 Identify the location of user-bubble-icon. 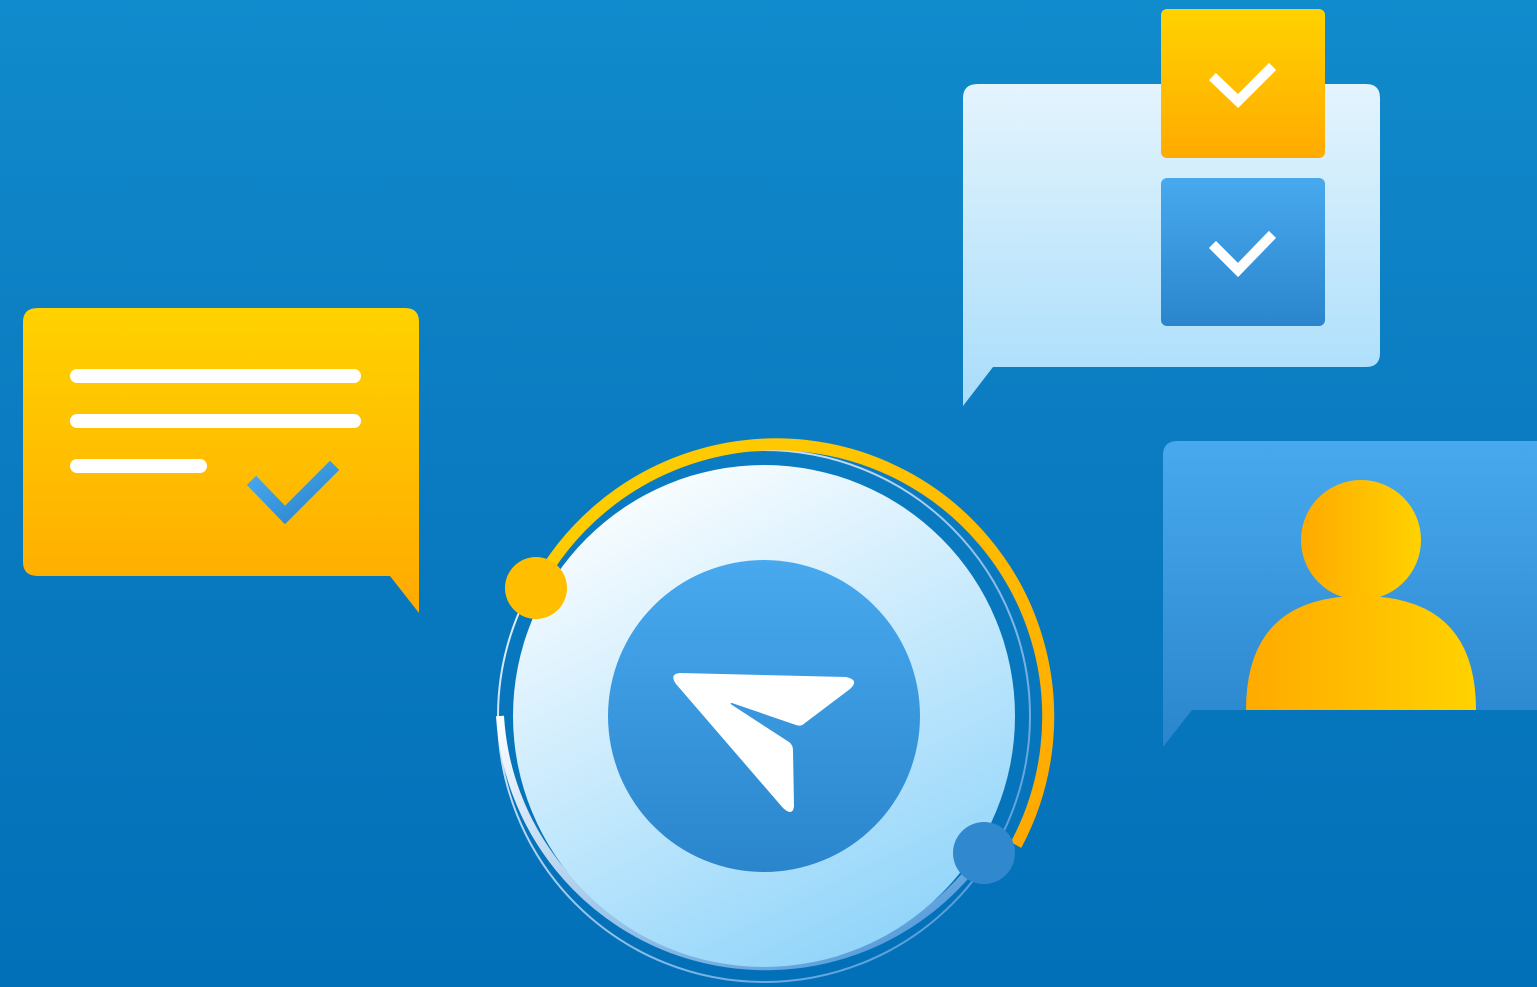
(1350, 594).